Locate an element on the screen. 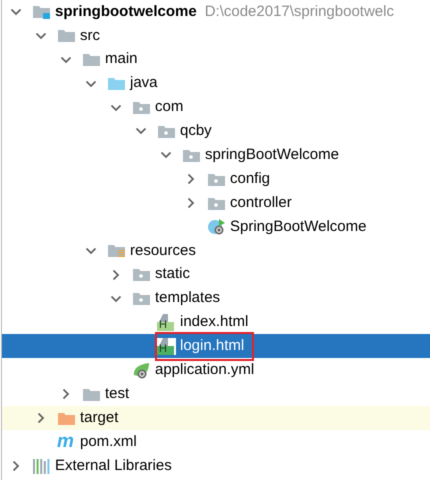 This screenshot has width=430, height=480. tree-item-label: controller is located at coordinates (261, 202).